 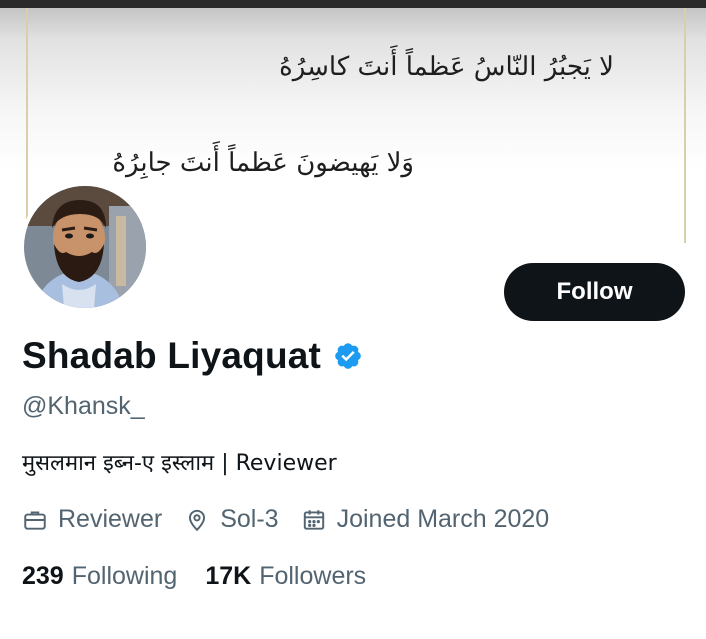 I want to click on bio-text: मुसलमान इब्न-ए इस्लाम | Reviewer, so click(x=179, y=463).